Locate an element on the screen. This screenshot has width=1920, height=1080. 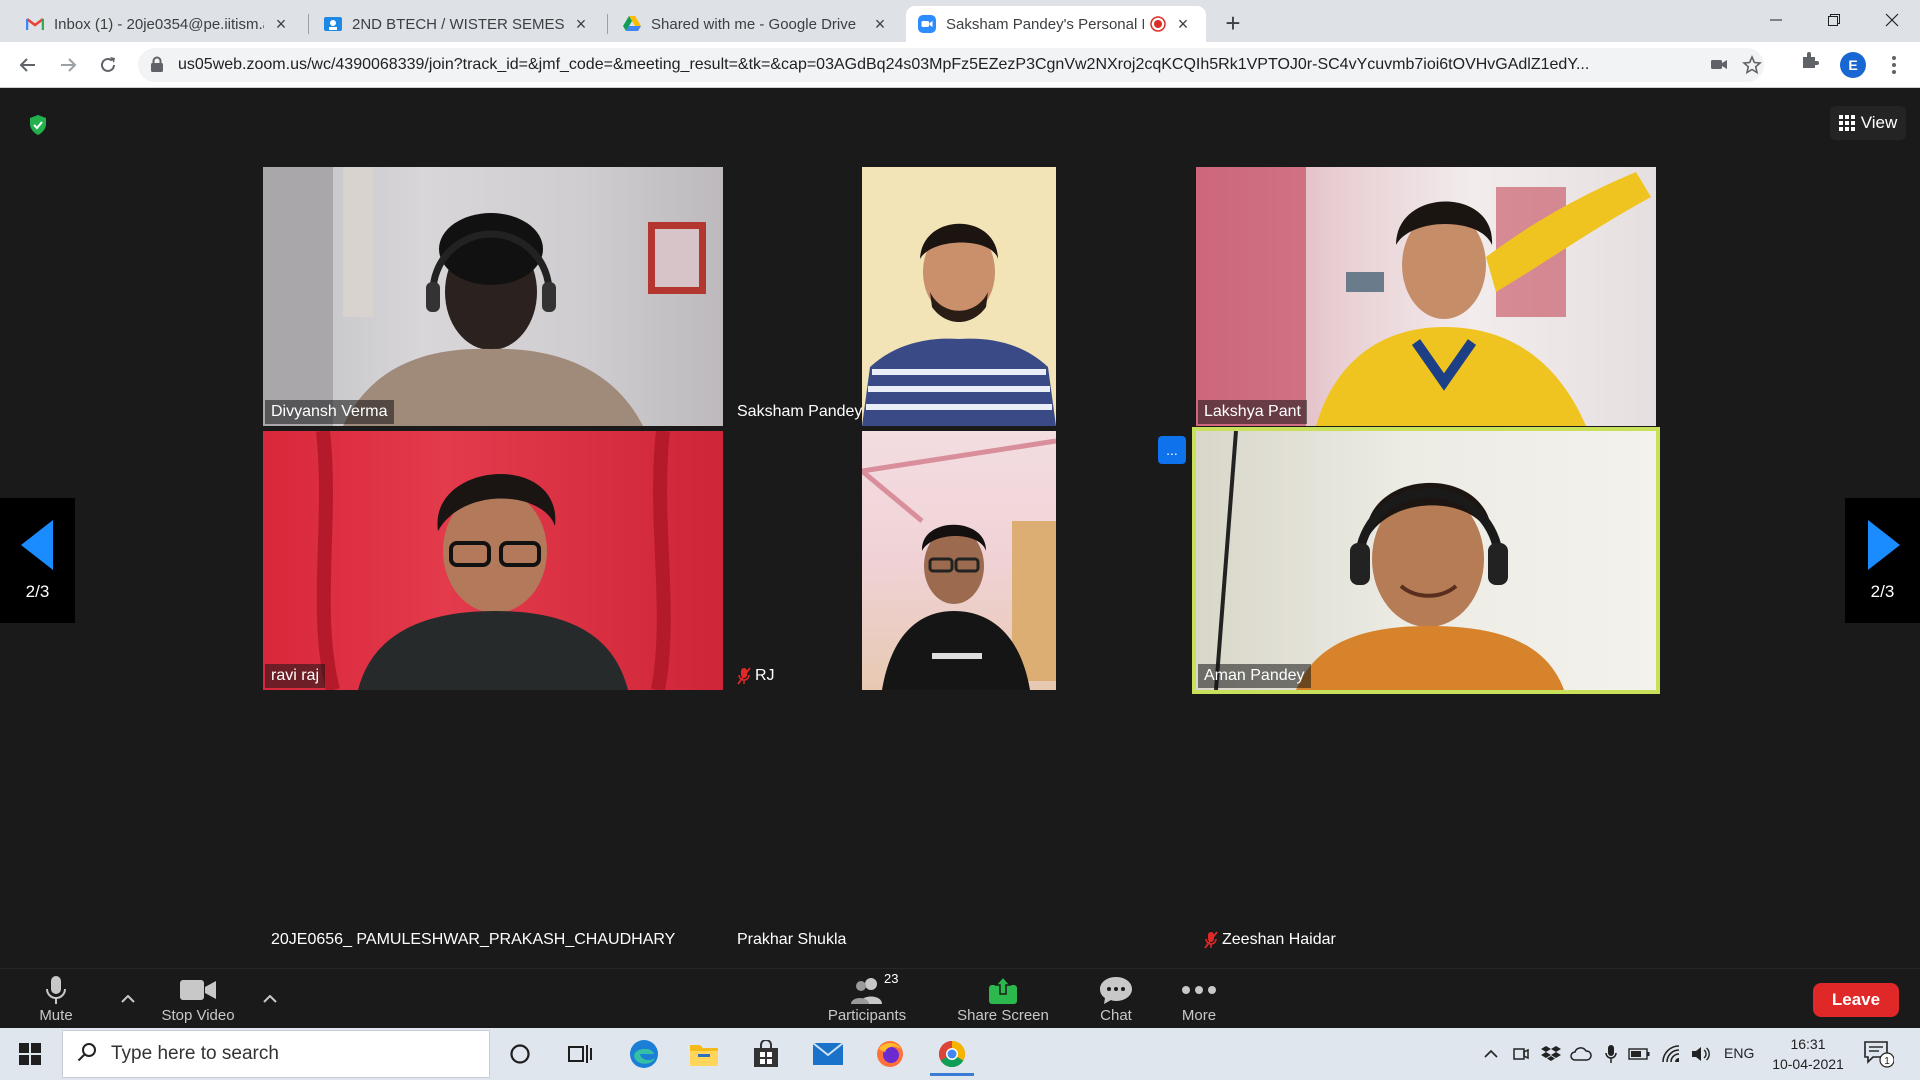
participant-name-text: Aman Pandey is located at coordinates (1254, 675).